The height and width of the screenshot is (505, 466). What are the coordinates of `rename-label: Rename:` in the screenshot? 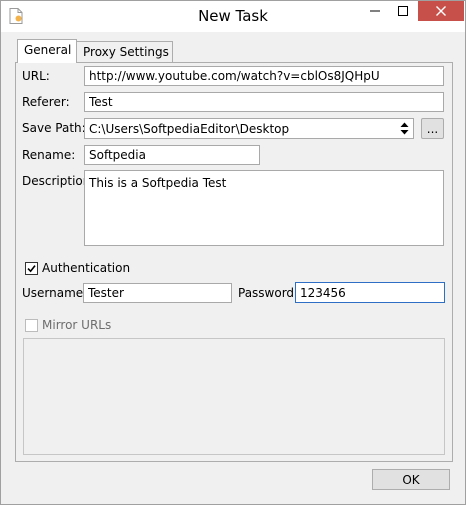 It's located at (49, 155).